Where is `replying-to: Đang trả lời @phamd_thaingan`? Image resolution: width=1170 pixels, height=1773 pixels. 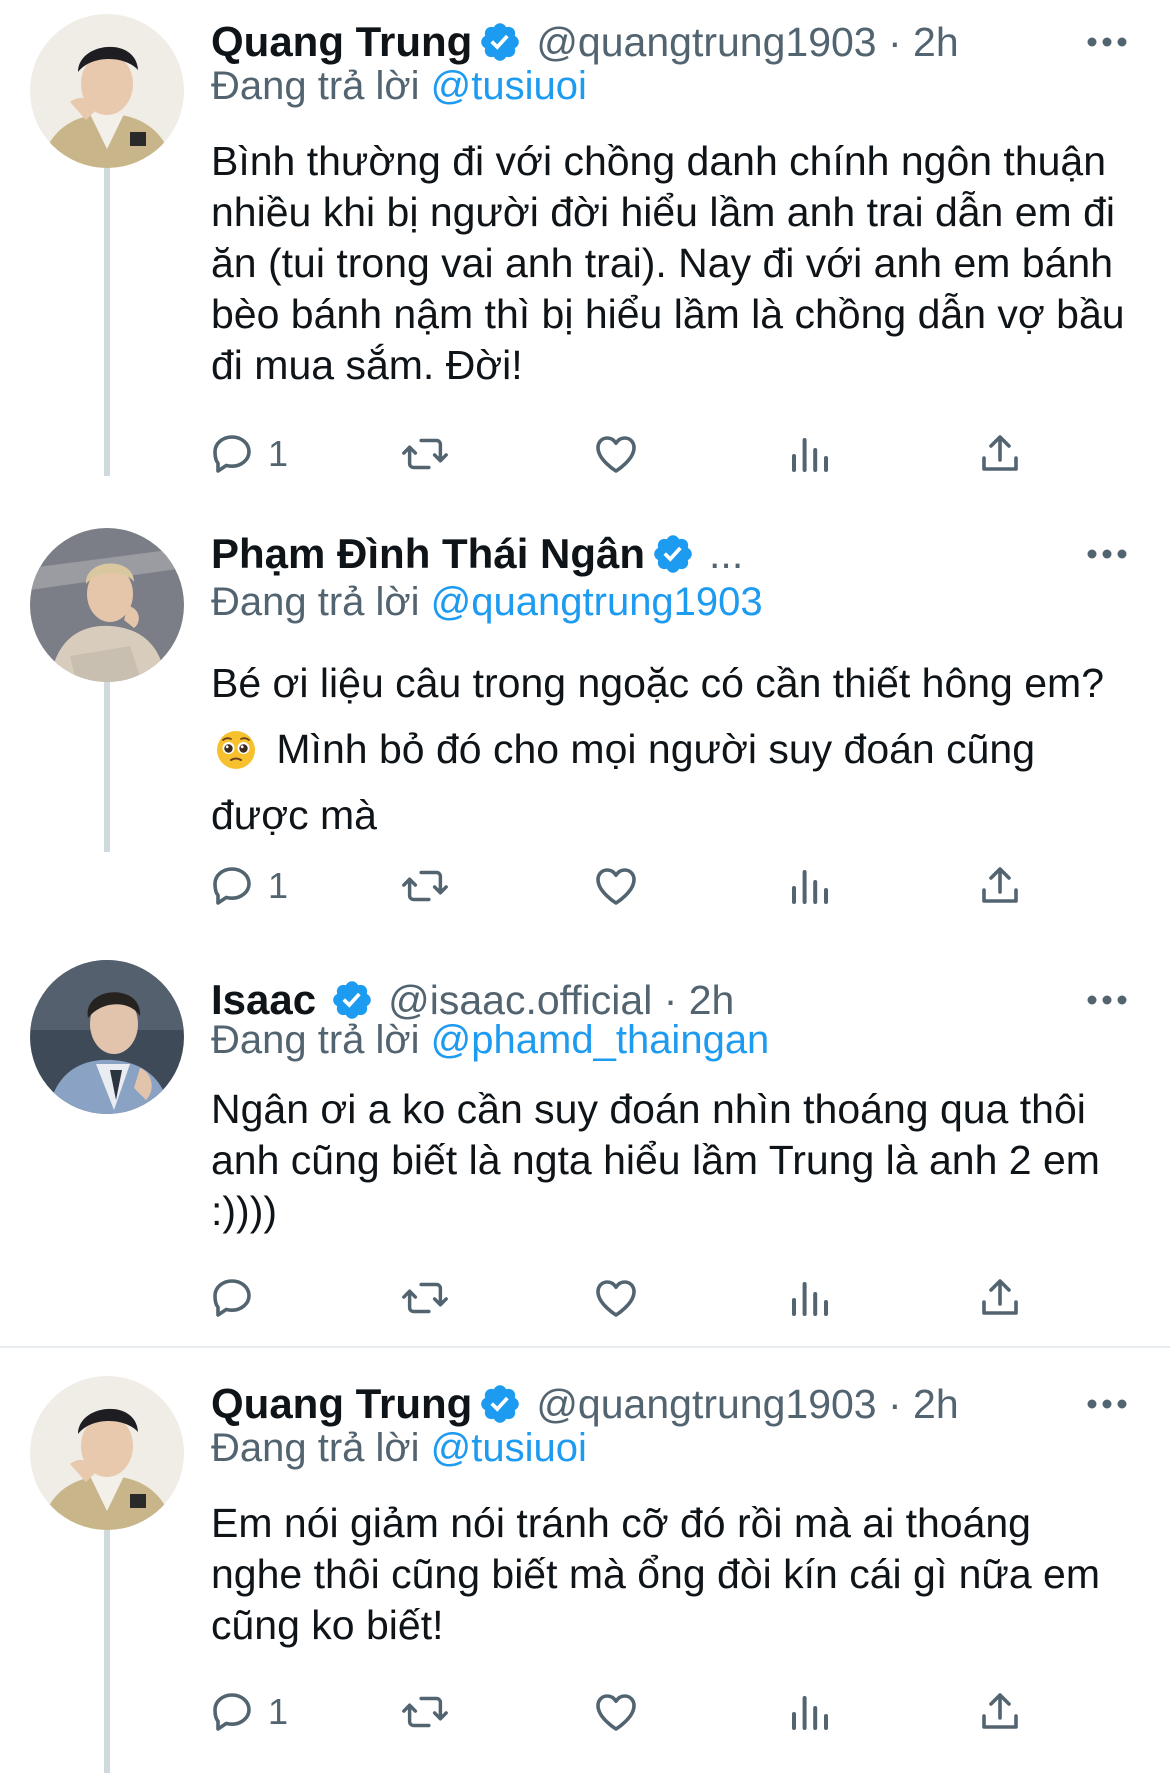
replying-to: Đang trả lời @phamd_thaingan is located at coordinates (490, 1040).